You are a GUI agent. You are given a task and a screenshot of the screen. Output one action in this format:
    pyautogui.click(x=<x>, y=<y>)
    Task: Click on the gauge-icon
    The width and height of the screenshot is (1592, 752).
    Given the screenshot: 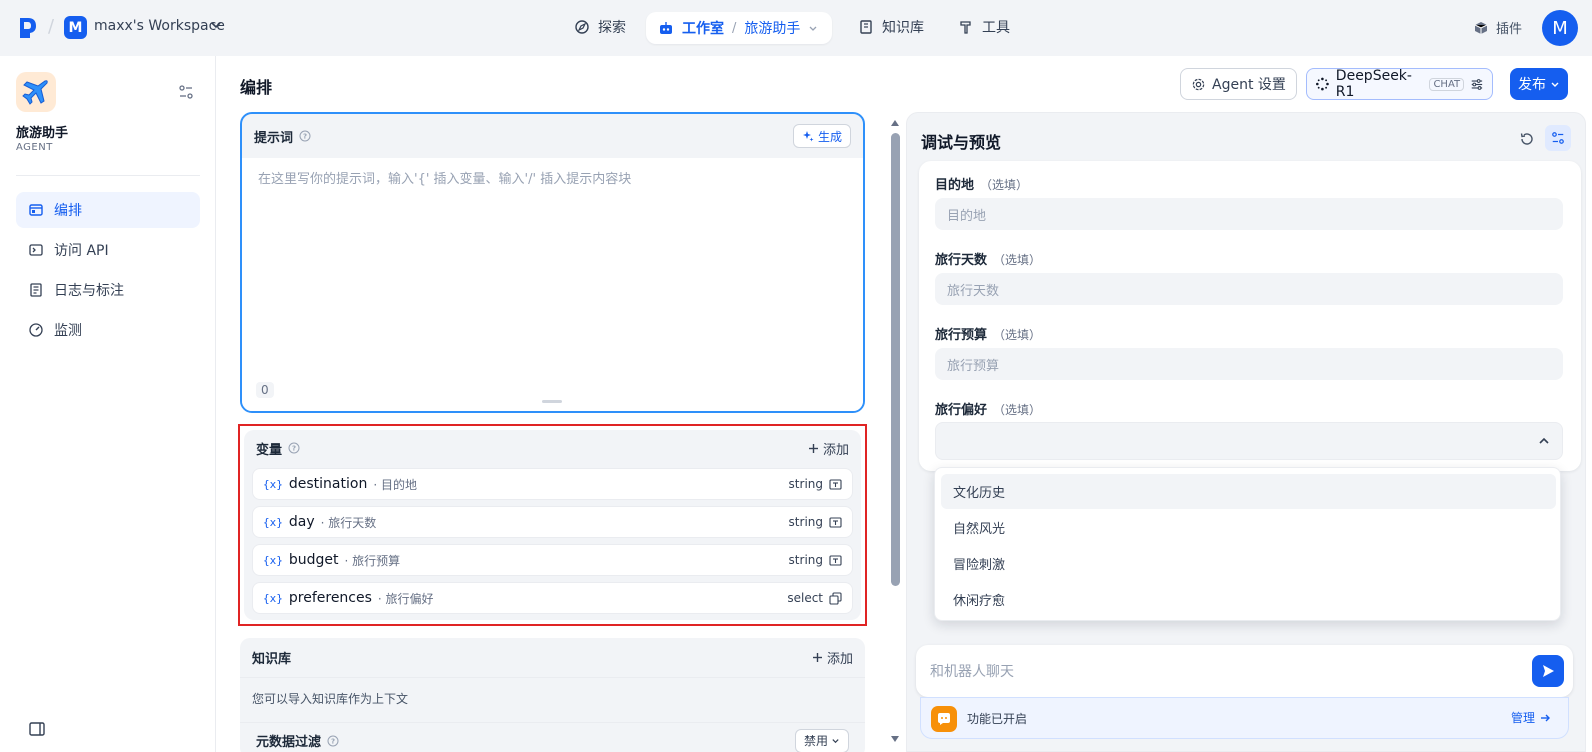 What is the action you would take?
    pyautogui.click(x=36, y=330)
    